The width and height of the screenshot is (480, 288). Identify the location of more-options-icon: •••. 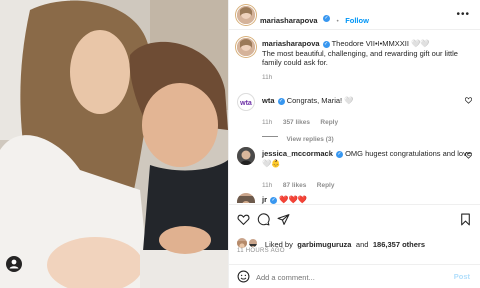
(463, 14).